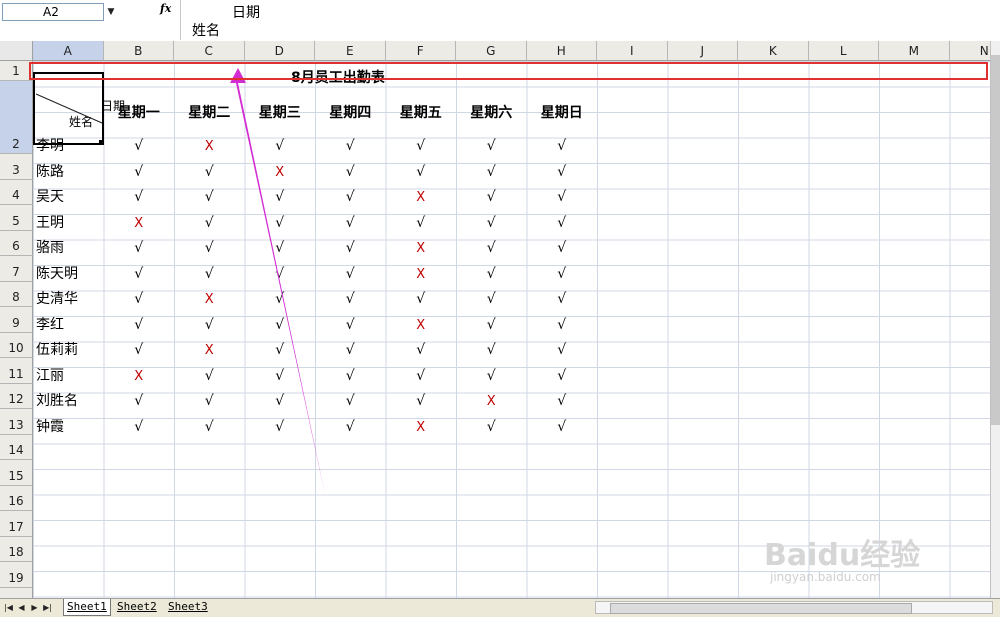  What do you see at coordinates (188, 607) in the screenshot?
I see `tab-sheet3: Sheet3` at bounding box center [188, 607].